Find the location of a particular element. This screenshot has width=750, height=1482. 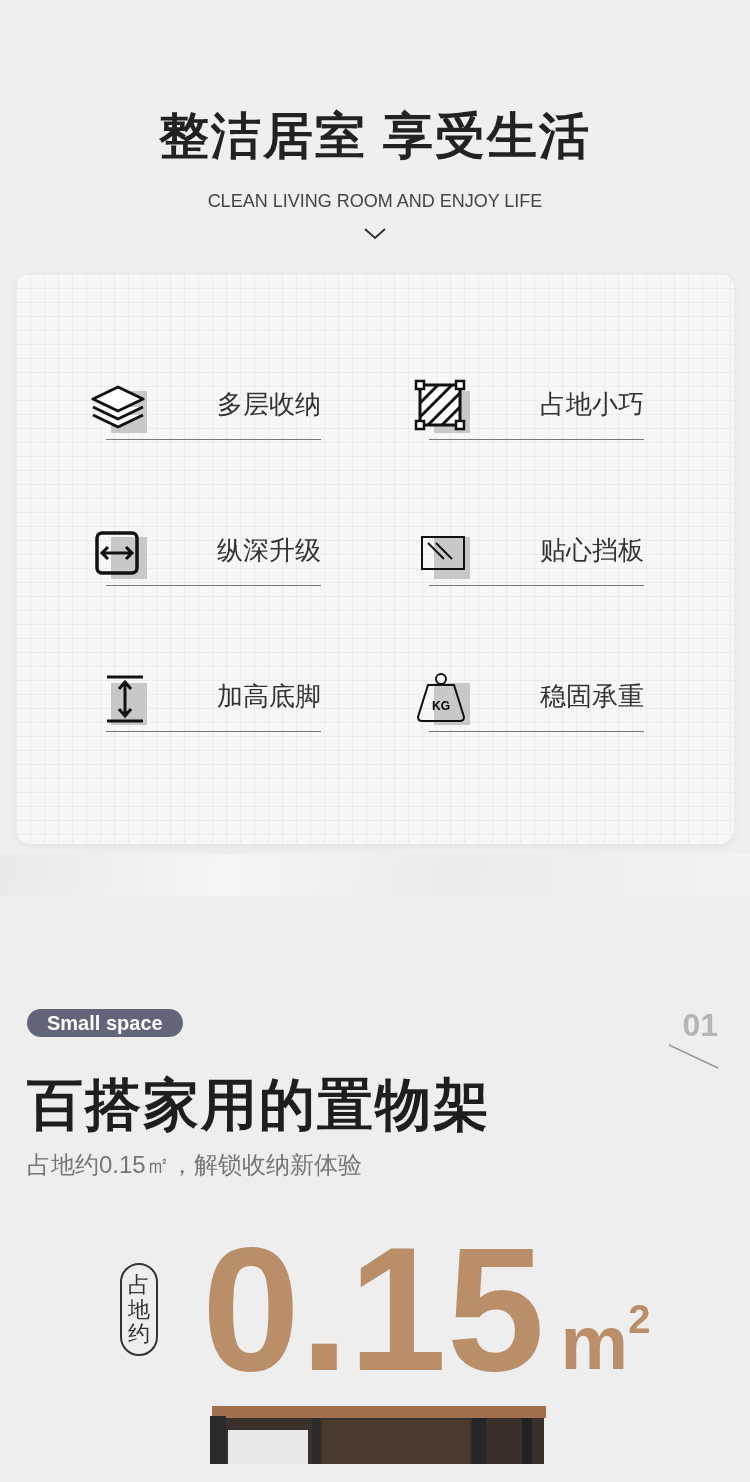

section-tag: Small space is located at coordinates (105, 1023).